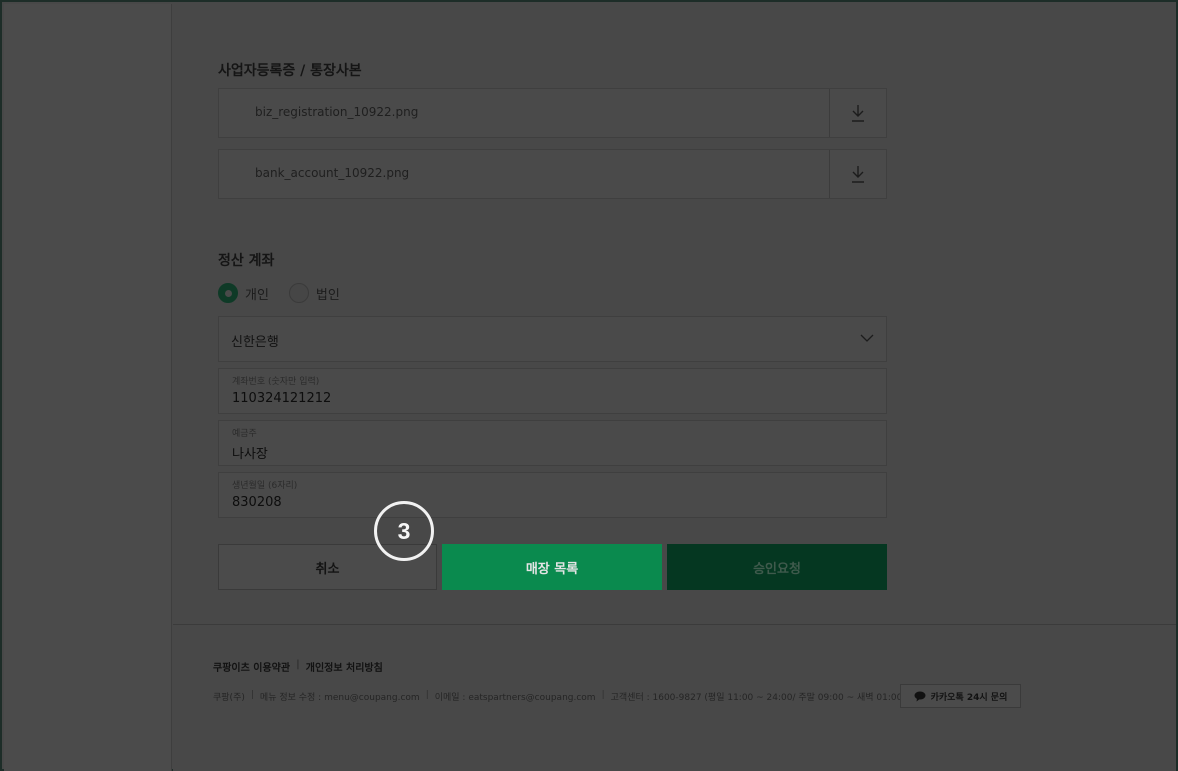  Describe the element at coordinates (552, 567) in the screenshot. I see `store-list-button: 매장 목록` at that location.